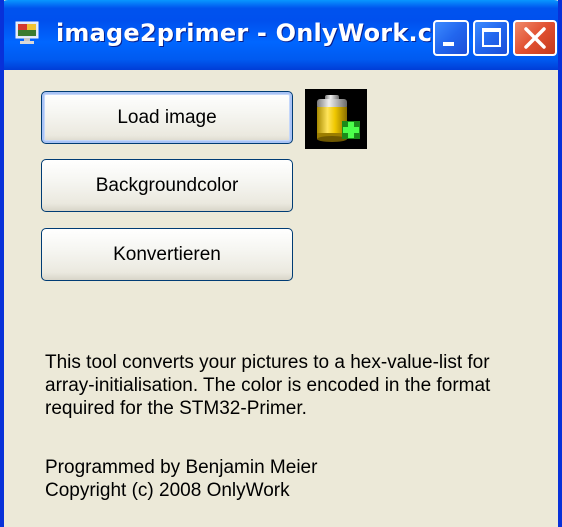  Describe the element at coordinates (181, 467) in the screenshot. I see `credits-author: Programmed by Benjamin Meier` at that location.